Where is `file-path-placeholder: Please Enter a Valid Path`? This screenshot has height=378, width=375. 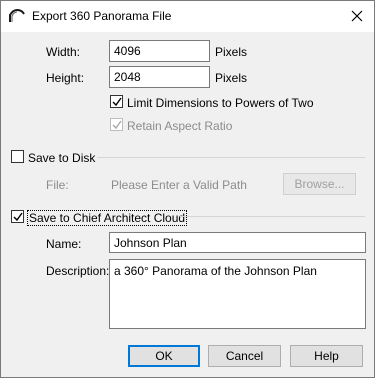 file-path-placeholder: Please Enter a Valid Path is located at coordinates (179, 185).